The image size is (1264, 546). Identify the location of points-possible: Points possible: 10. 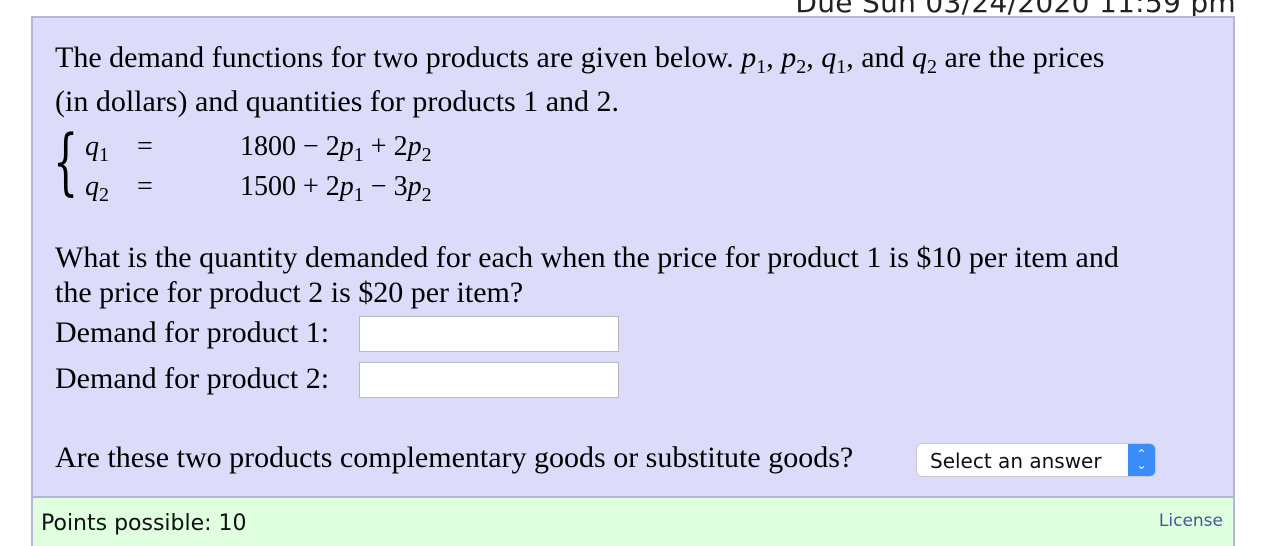
(144, 523).